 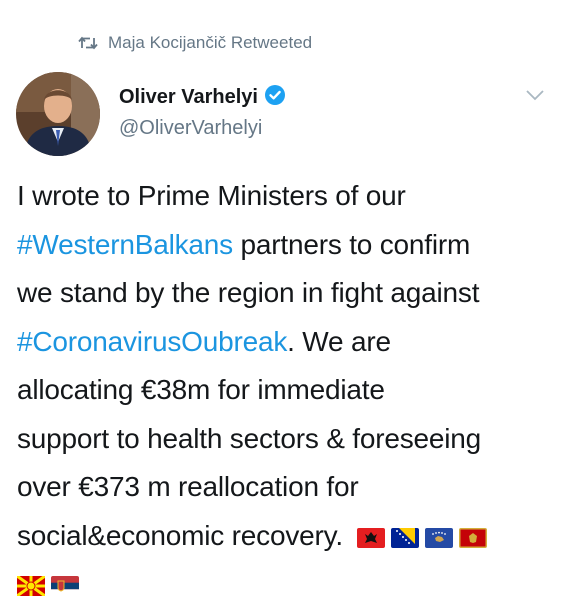 What do you see at coordinates (211, 195) in the screenshot?
I see `tweet-text-segment: I wrote to Prime Ministers of our` at bounding box center [211, 195].